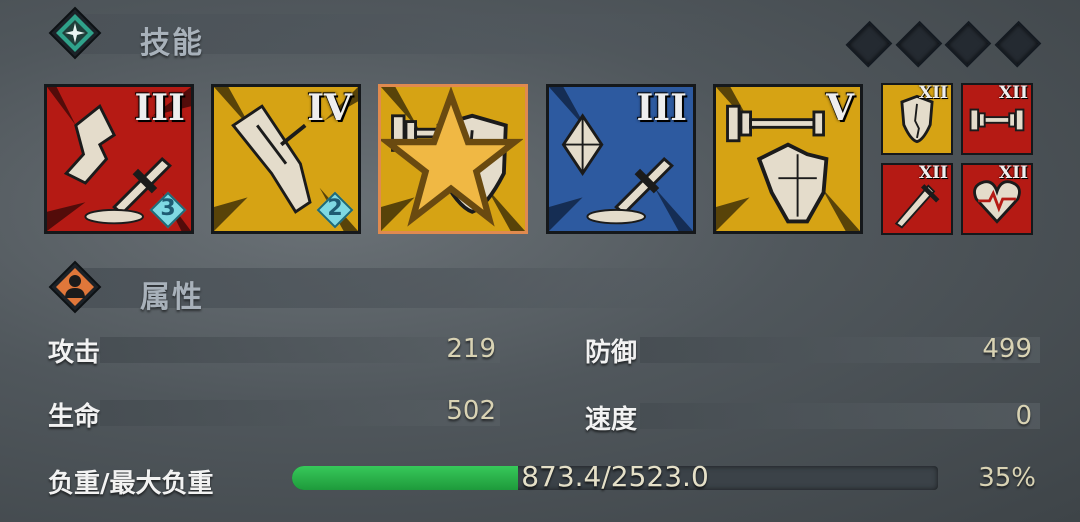 Image resolution: width=1080 pixels, height=522 pixels. What do you see at coordinates (172, 297) in the screenshot?
I see `attributes-title: 属性` at bounding box center [172, 297].